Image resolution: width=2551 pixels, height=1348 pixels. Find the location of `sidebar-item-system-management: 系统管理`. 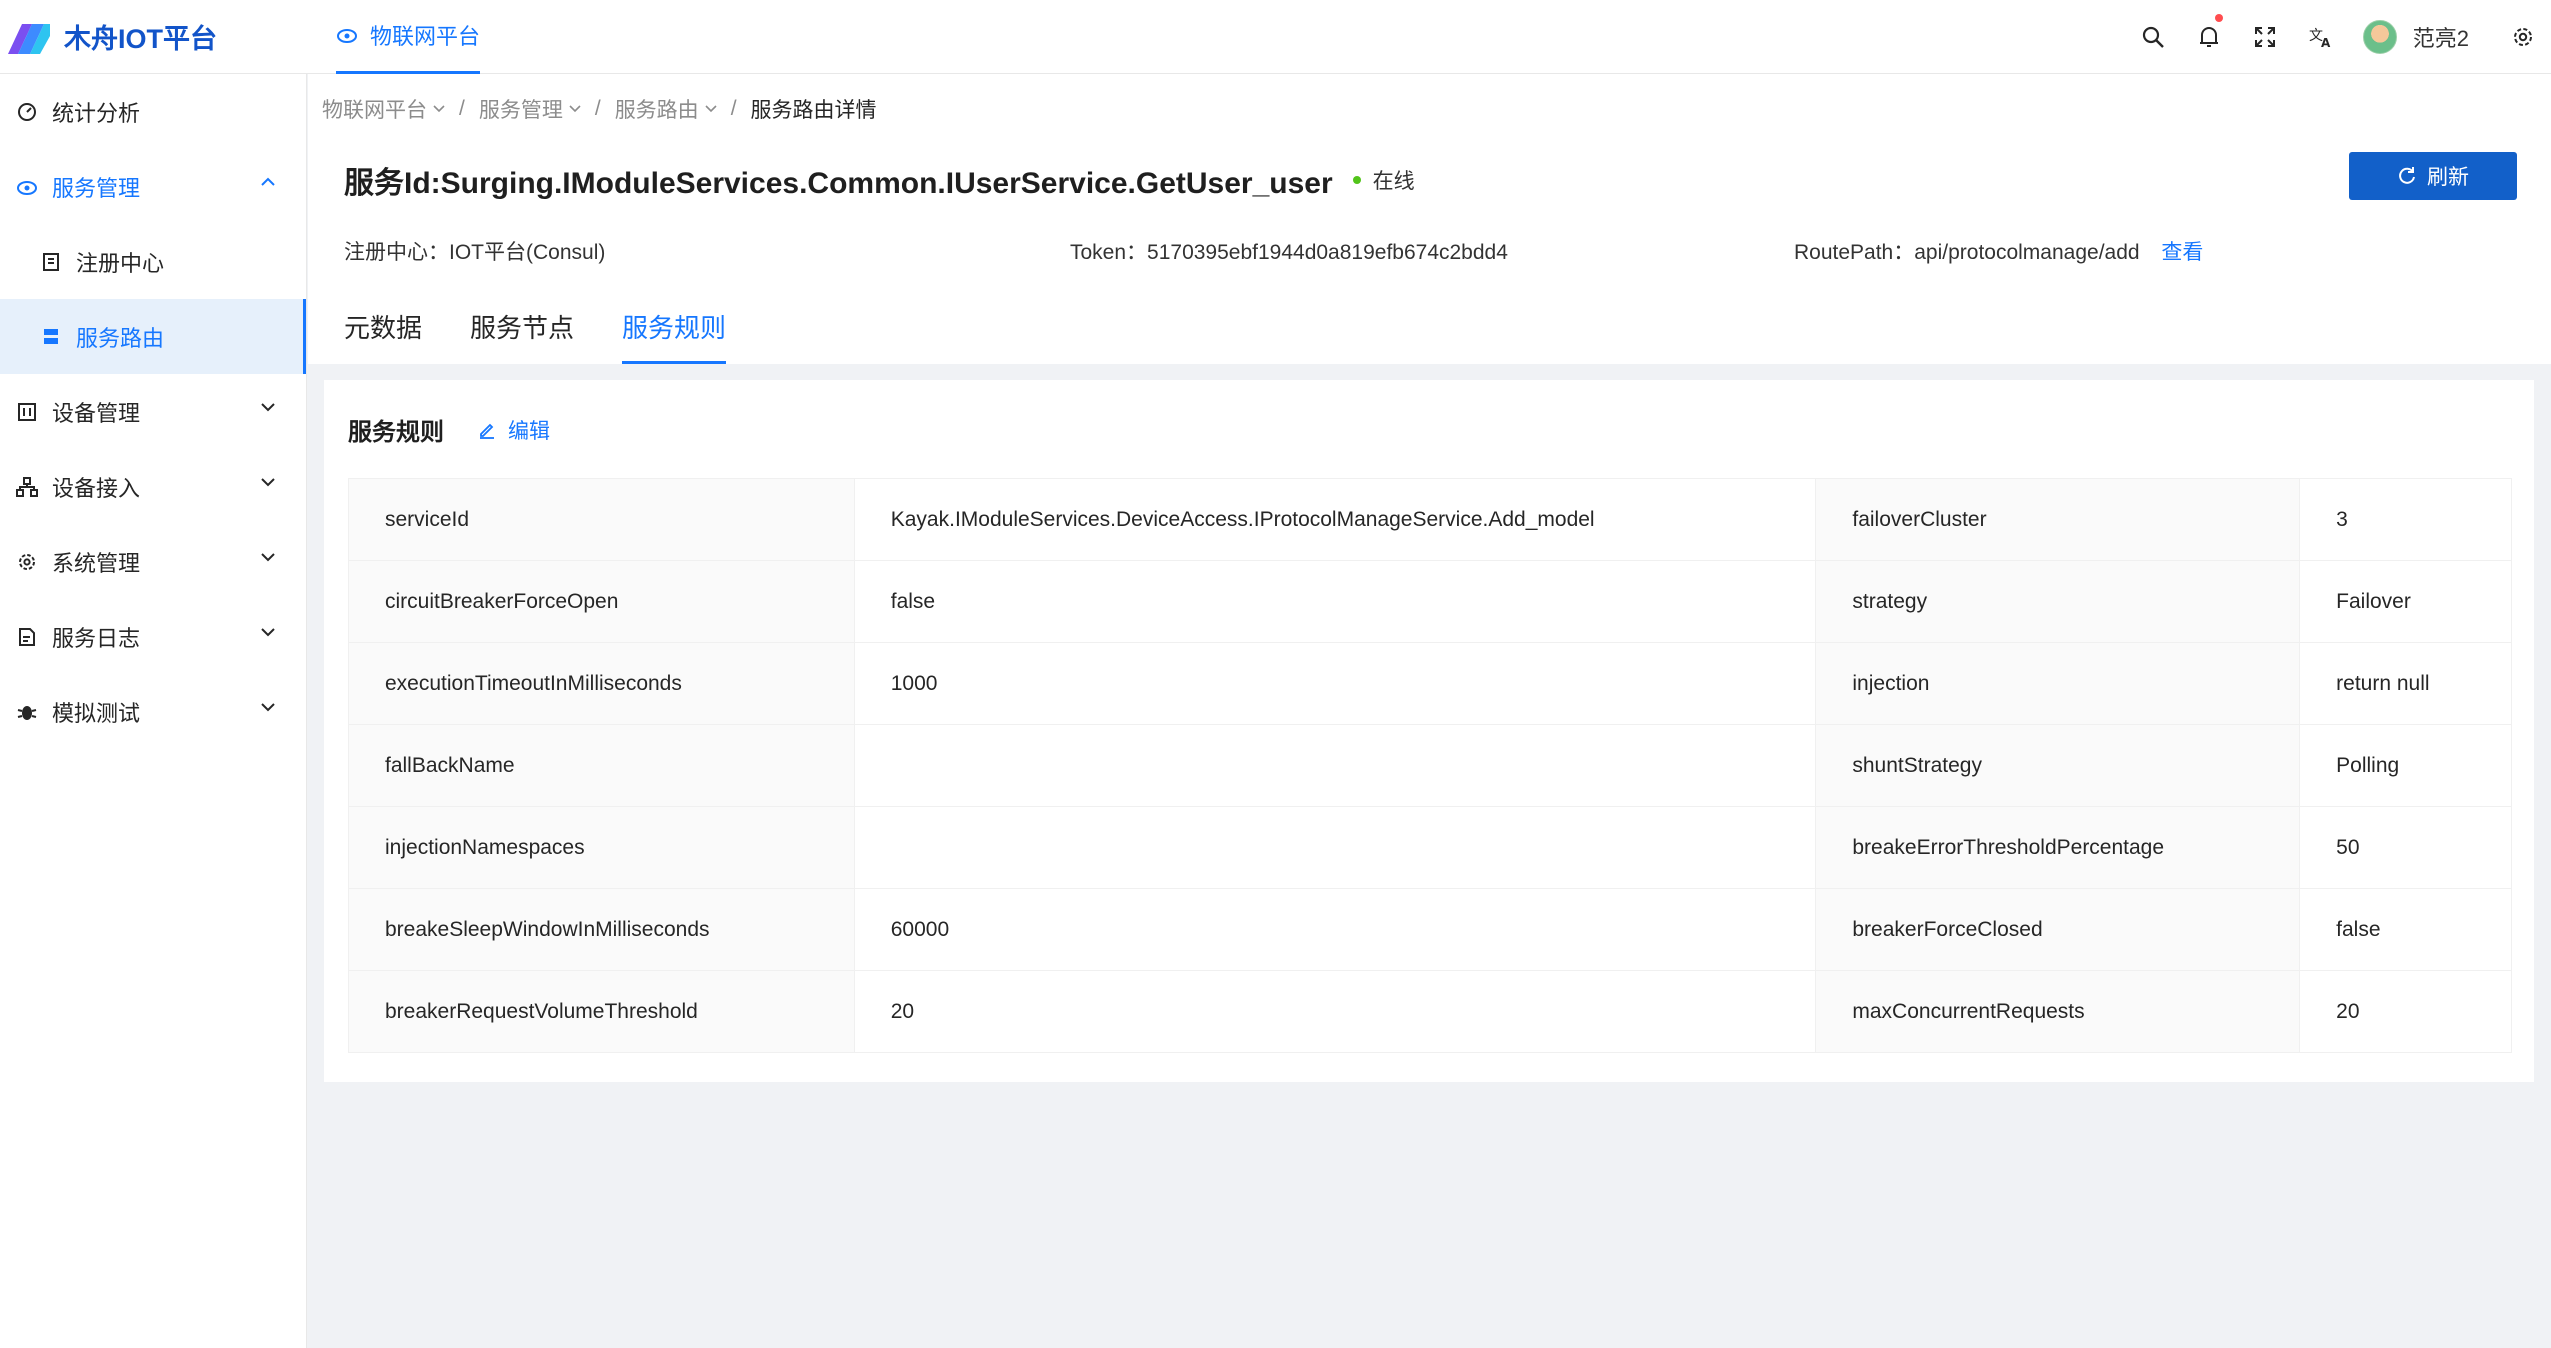

sidebar-item-system-management: 系统管理 is located at coordinates (153, 561).